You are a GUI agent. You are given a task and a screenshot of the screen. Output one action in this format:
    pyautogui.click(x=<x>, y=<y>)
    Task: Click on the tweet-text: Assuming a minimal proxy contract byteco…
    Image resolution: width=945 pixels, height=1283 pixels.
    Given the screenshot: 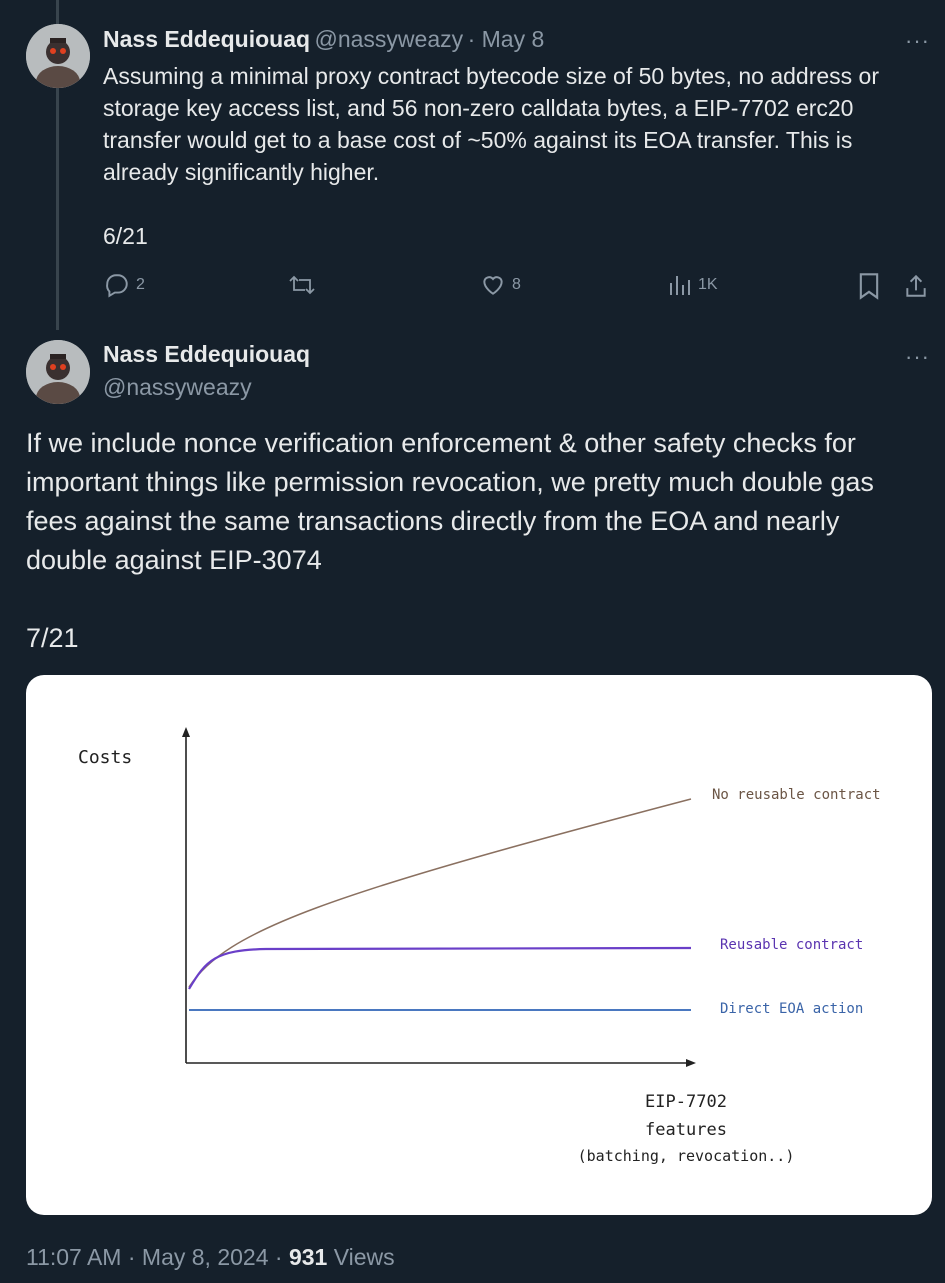 What is the action you would take?
    pyautogui.click(x=513, y=156)
    